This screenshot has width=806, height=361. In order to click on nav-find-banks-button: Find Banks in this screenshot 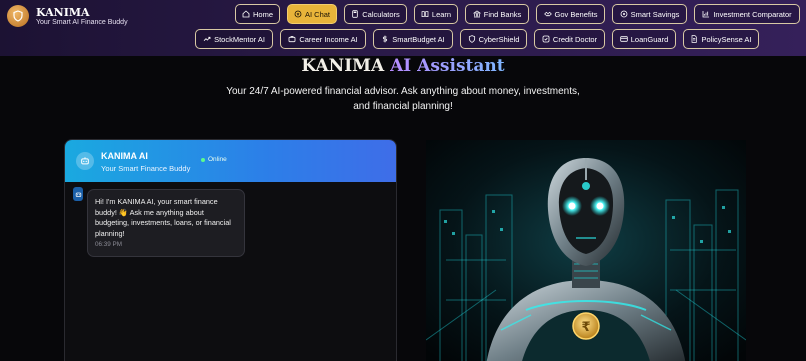, I will do `click(497, 14)`.